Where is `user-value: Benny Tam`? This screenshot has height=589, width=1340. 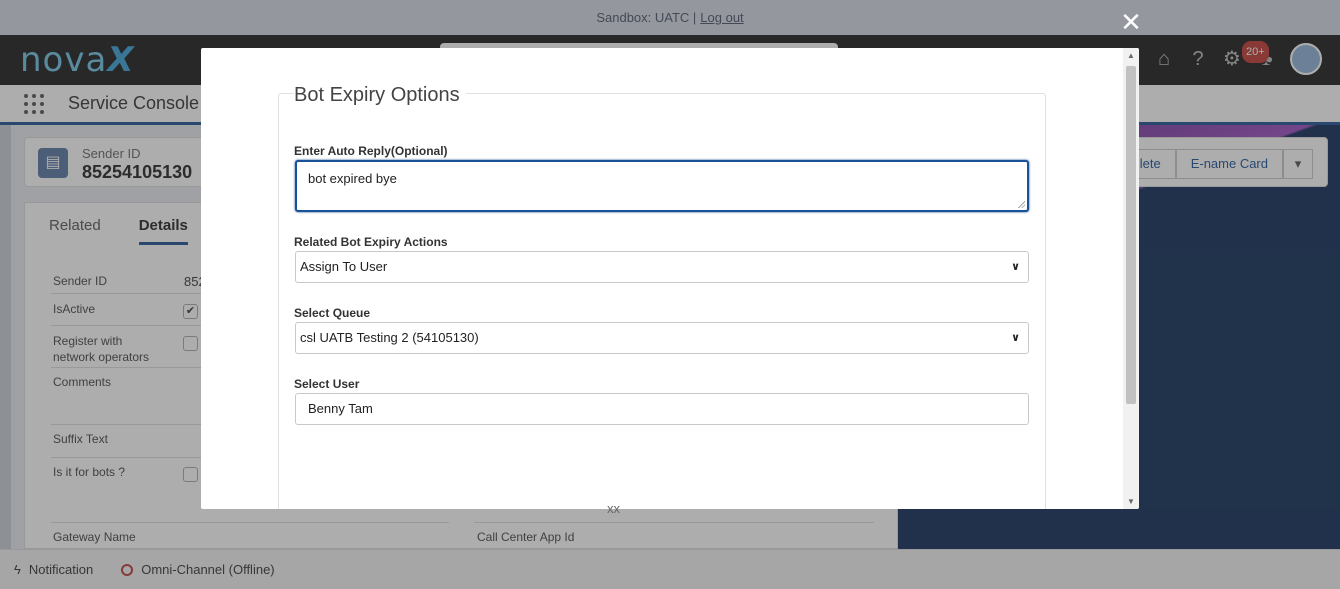
user-value: Benny Tam is located at coordinates (340, 408).